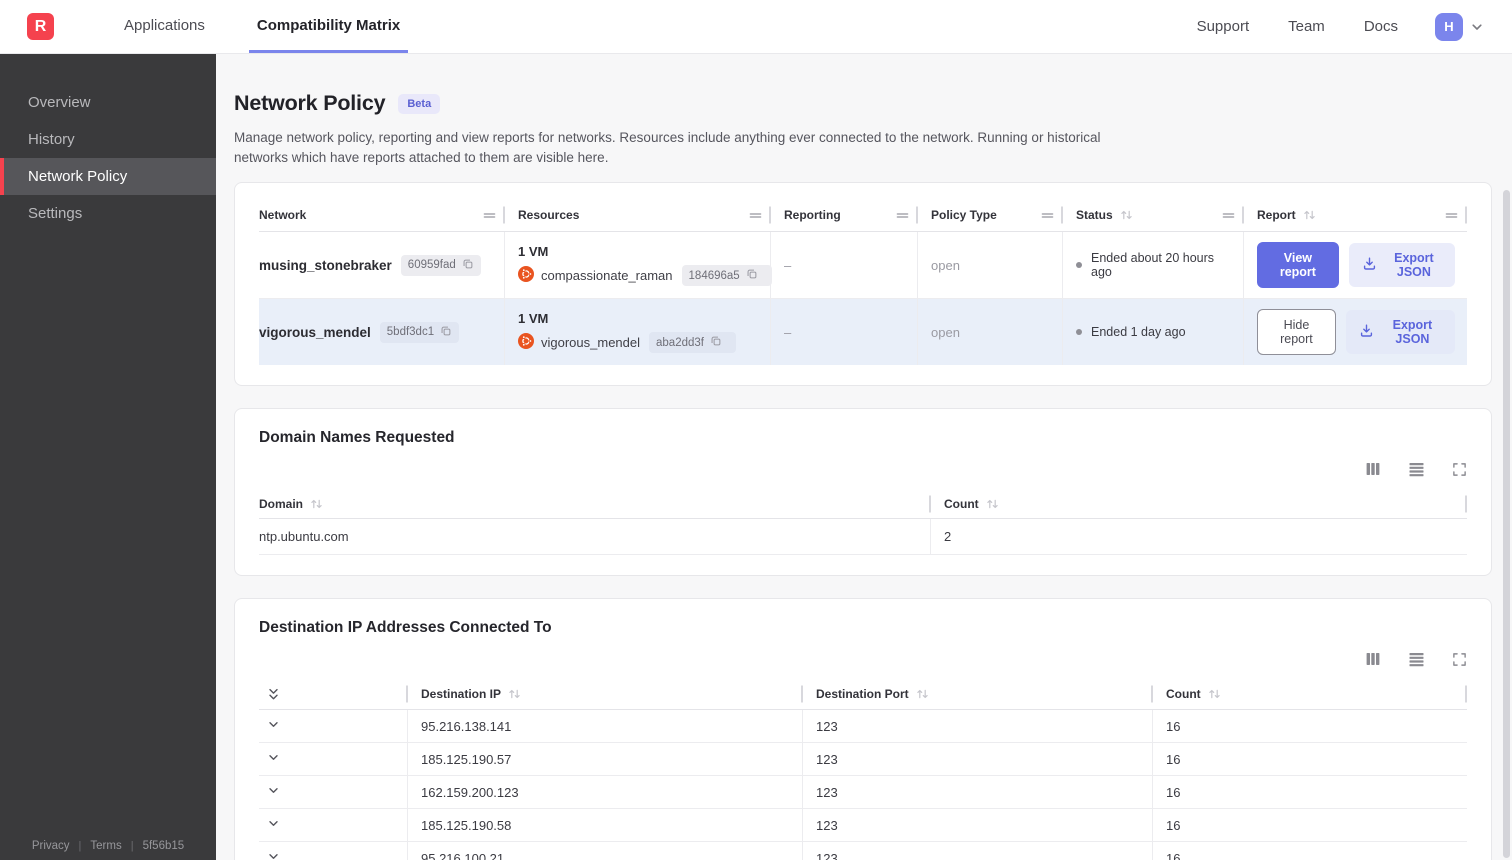 The width and height of the screenshot is (1512, 860). Describe the element at coordinates (1449, 26) in the screenshot. I see `user-avatar: H` at that location.